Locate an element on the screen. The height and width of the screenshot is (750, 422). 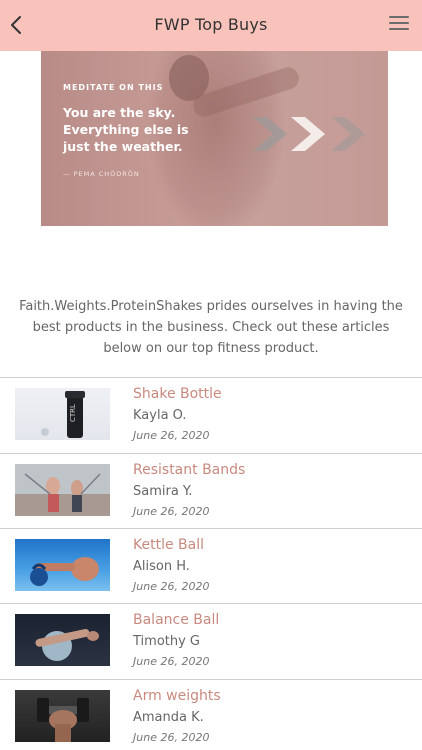
article-author: Amanda K. is located at coordinates (168, 717).